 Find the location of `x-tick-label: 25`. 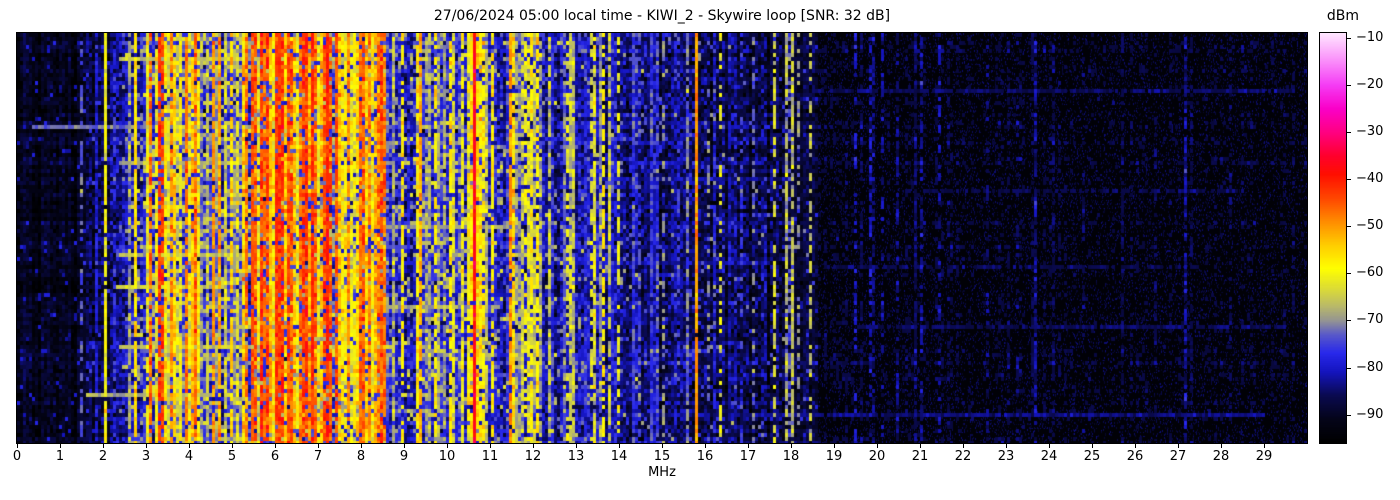

x-tick-label: 25 is located at coordinates (1092, 456).